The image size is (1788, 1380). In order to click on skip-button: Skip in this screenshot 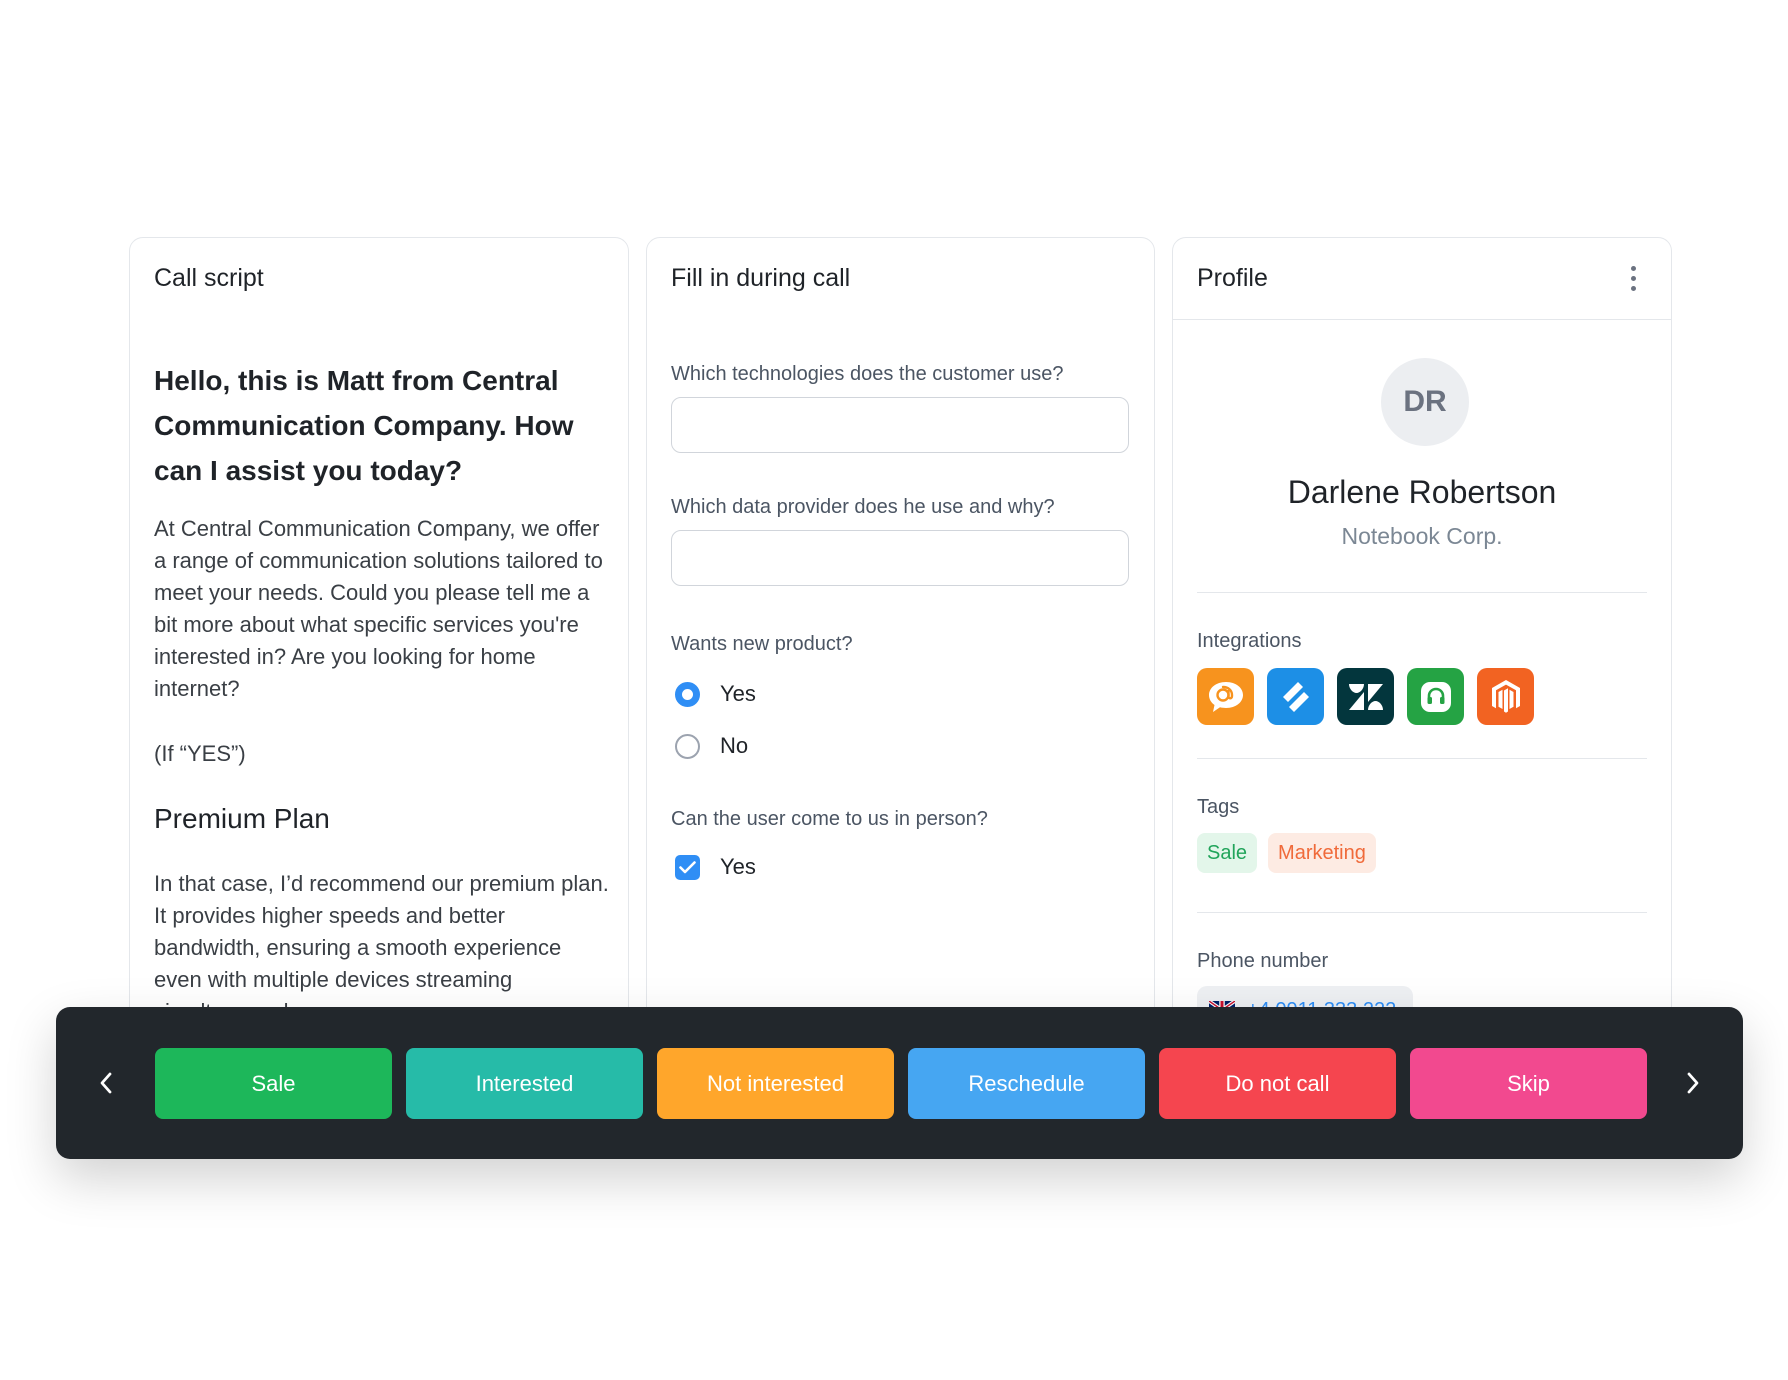, I will do `click(1528, 1083)`.